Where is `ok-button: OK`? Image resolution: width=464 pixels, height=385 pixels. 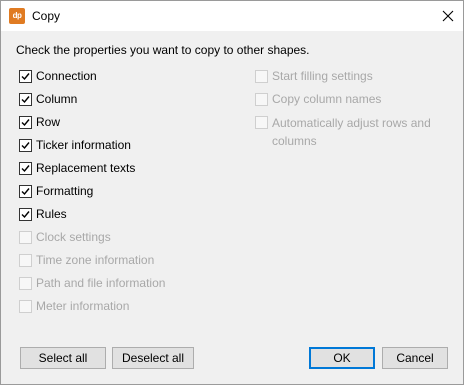
ok-button: OK is located at coordinates (342, 358).